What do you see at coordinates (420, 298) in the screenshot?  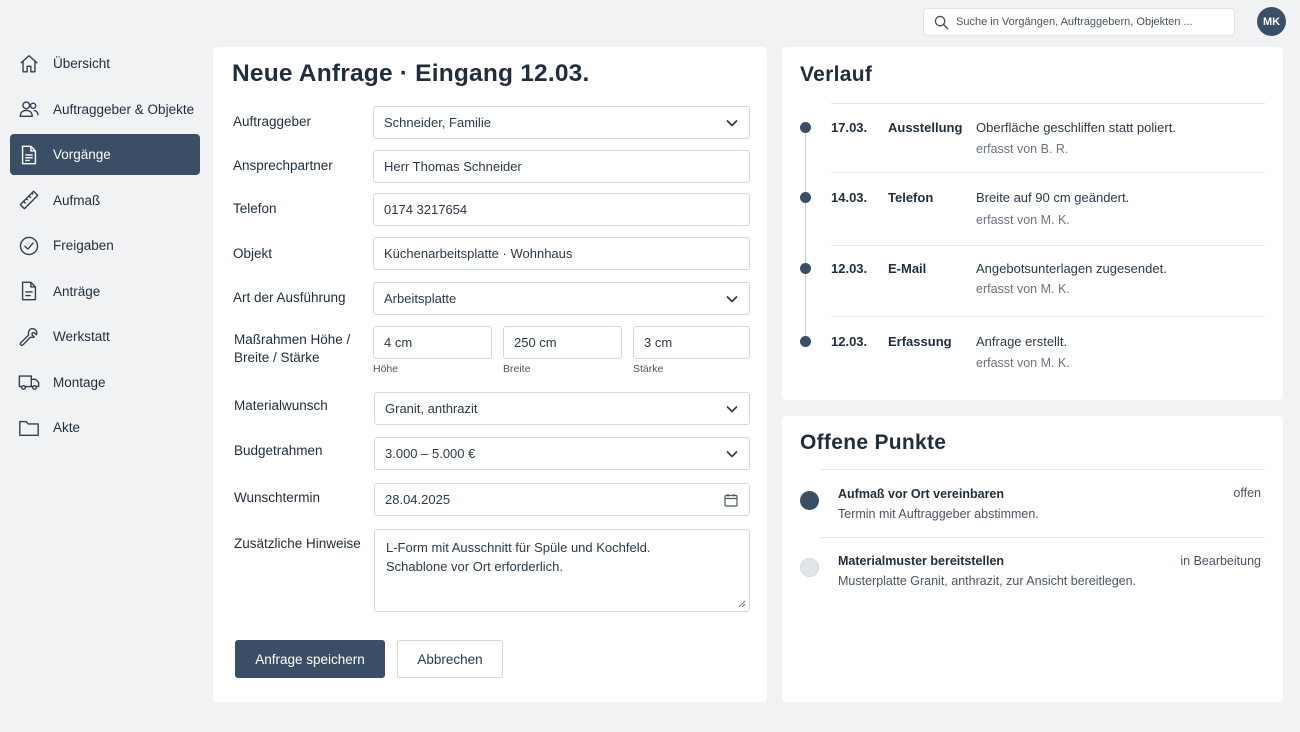 I see `ausfuehrung-value: Arbeitsplatte` at bounding box center [420, 298].